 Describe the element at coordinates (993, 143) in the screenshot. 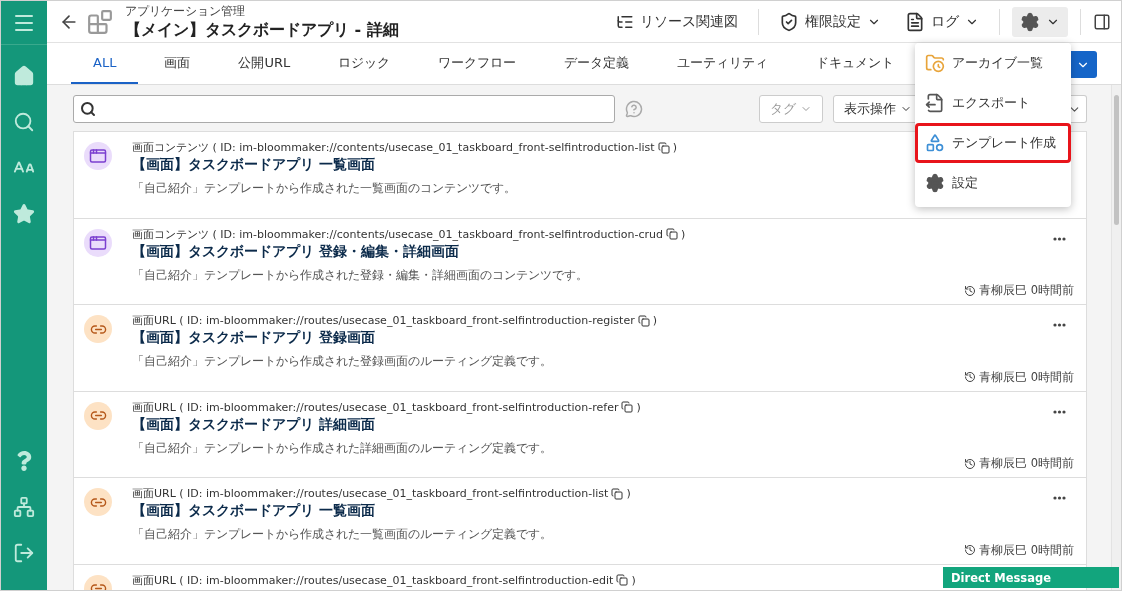

I see `menu-item: テンプレート作成` at that location.